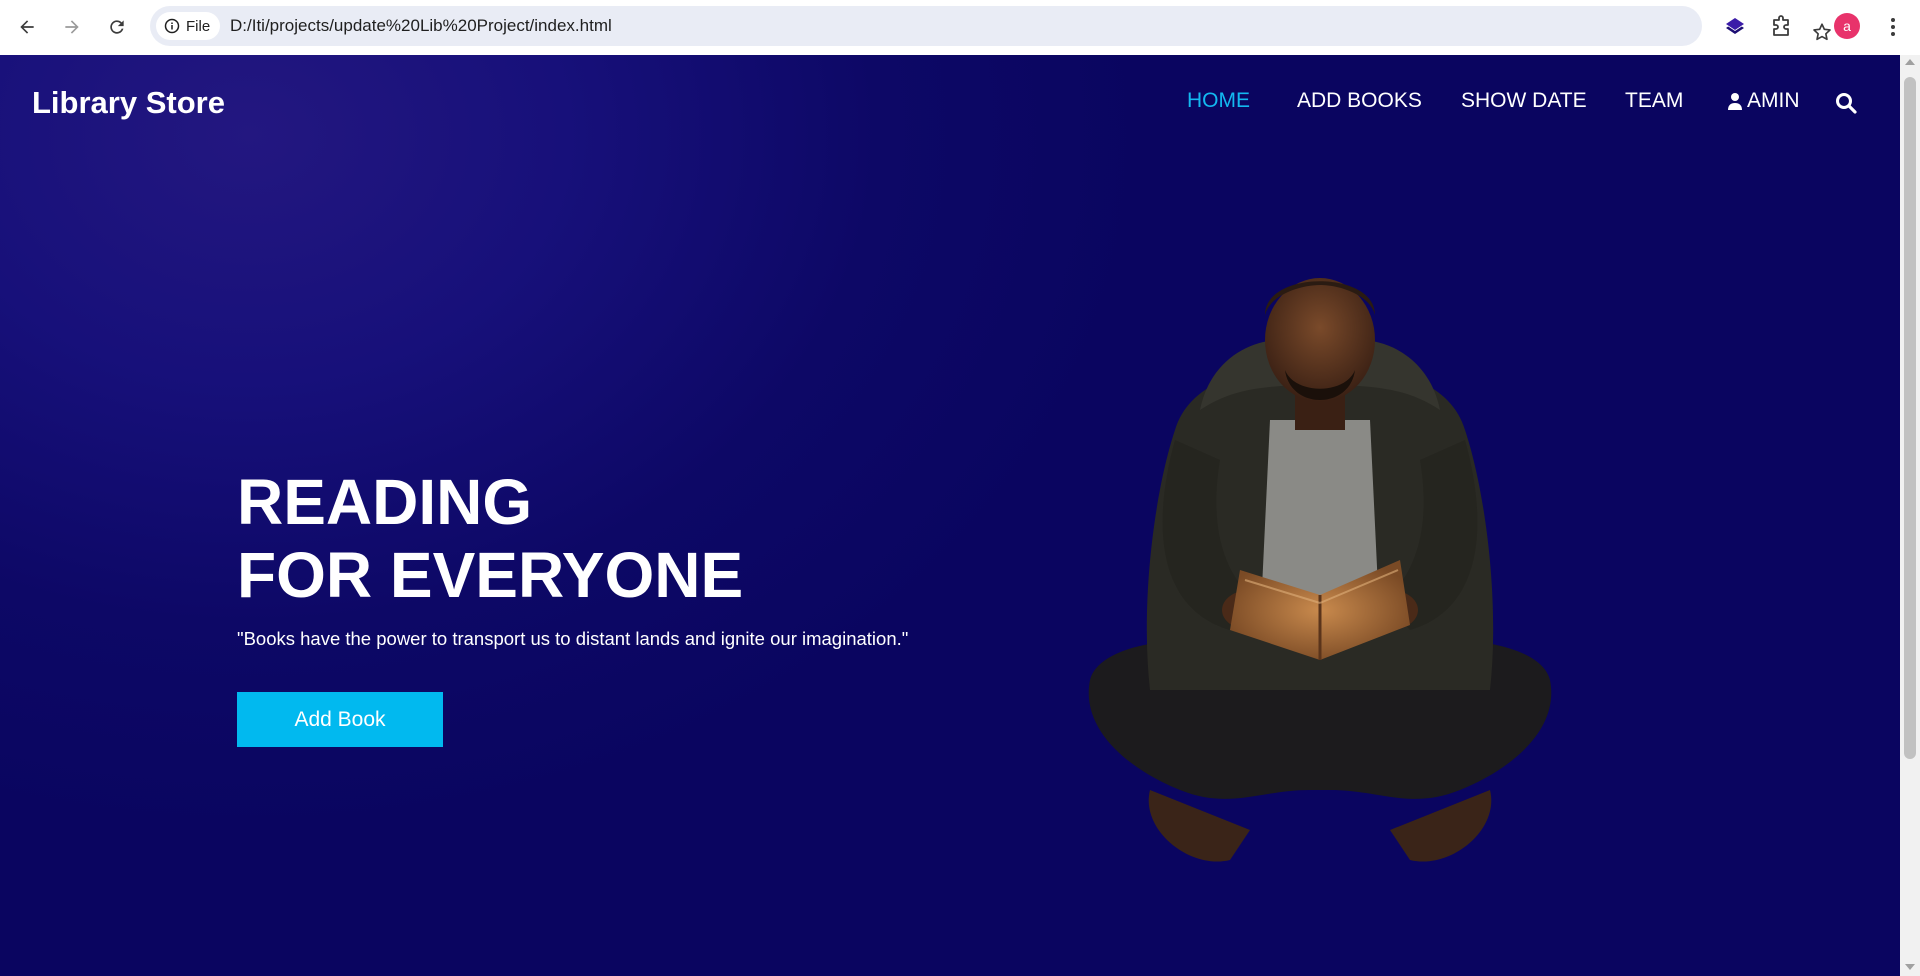 The width and height of the screenshot is (1920, 976). I want to click on site-info-chip: File, so click(188, 26).